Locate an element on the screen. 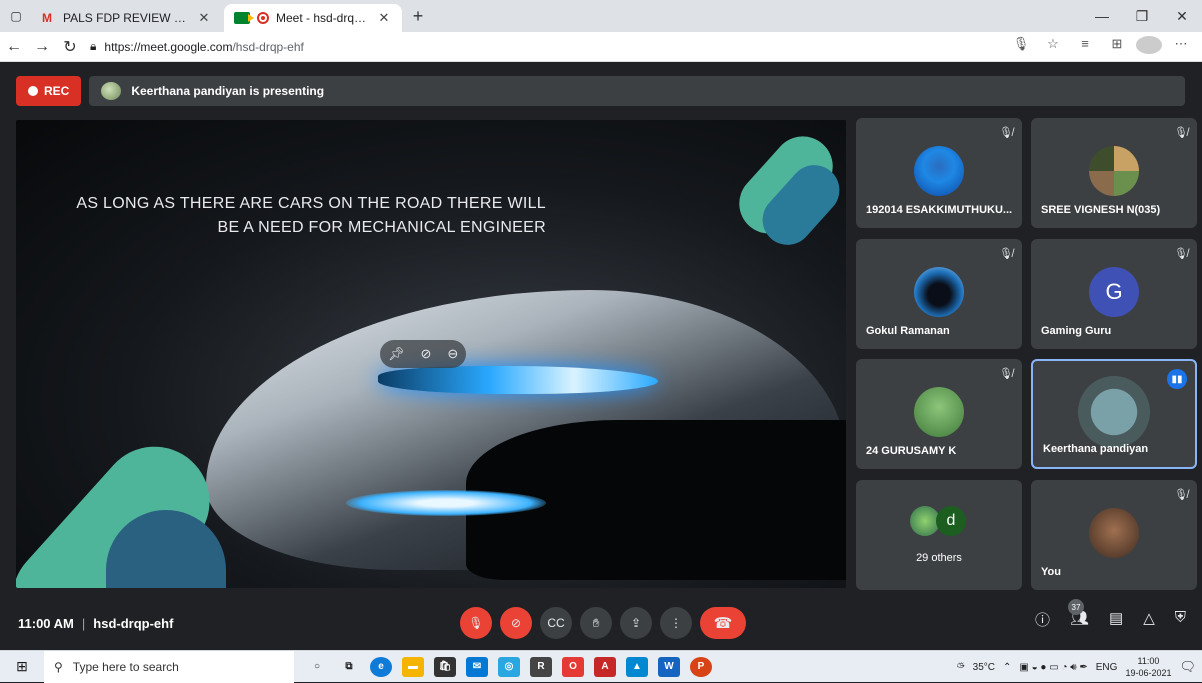  tab-meet: Meet - hsd-drqp-ehf ✕ is located at coordinates (313, 18).